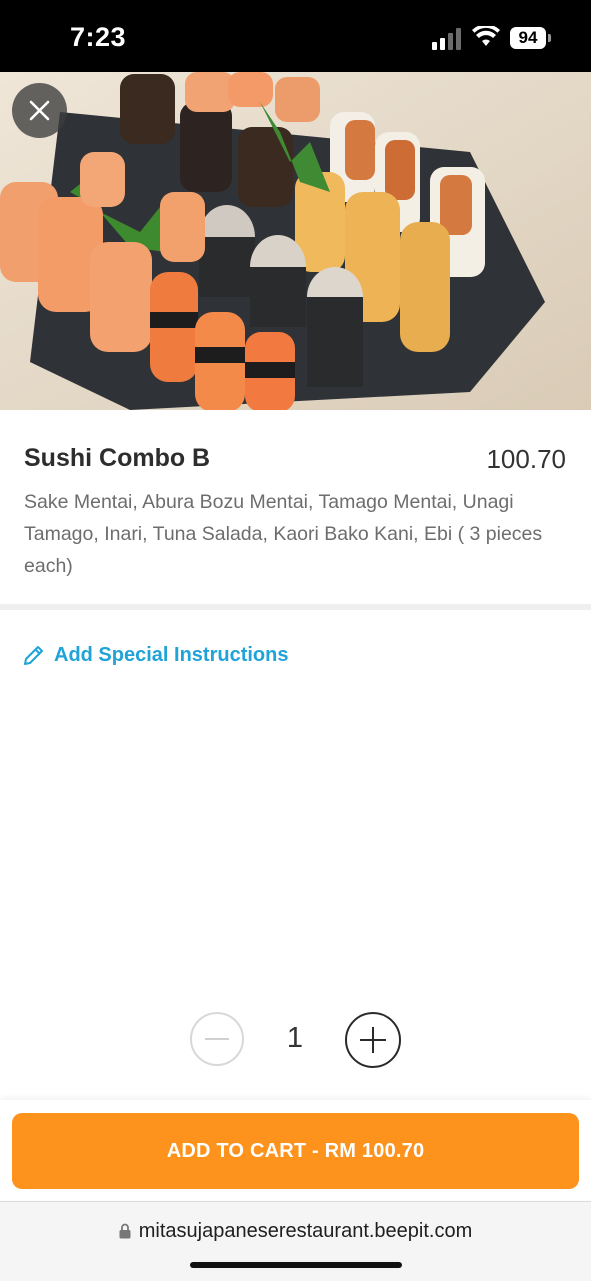 Image resolution: width=591 pixels, height=1281 pixels. Describe the element at coordinates (98, 37) in the screenshot. I see `status-time: 7:23` at that location.